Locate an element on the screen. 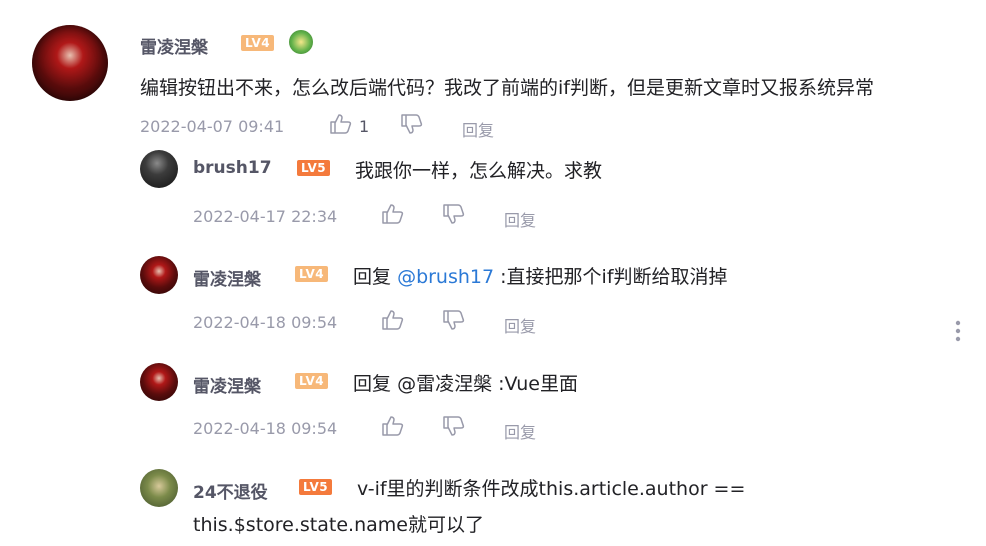 The height and width of the screenshot is (546, 986). reply-text: v-if里的判断条件改成this.article.author == is located at coordinates (551, 489).